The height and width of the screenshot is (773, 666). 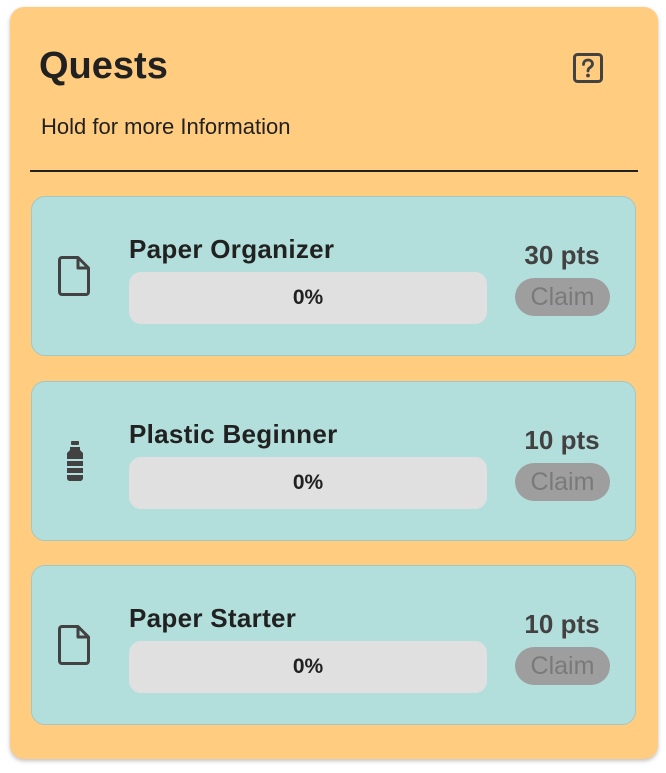 What do you see at coordinates (213, 618) in the screenshot?
I see `quest-name: Paper Starter` at bounding box center [213, 618].